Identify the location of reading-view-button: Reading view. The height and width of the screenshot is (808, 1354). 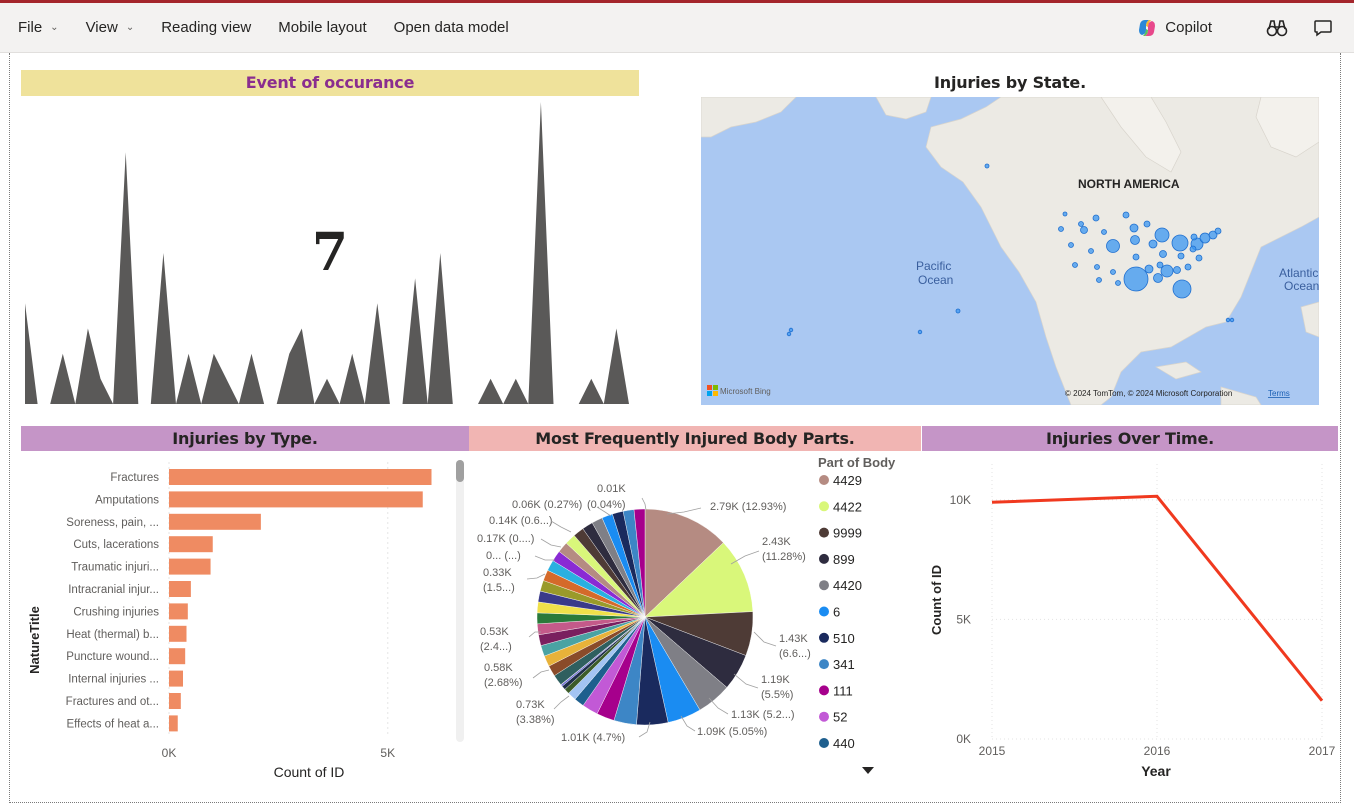
(206, 27).